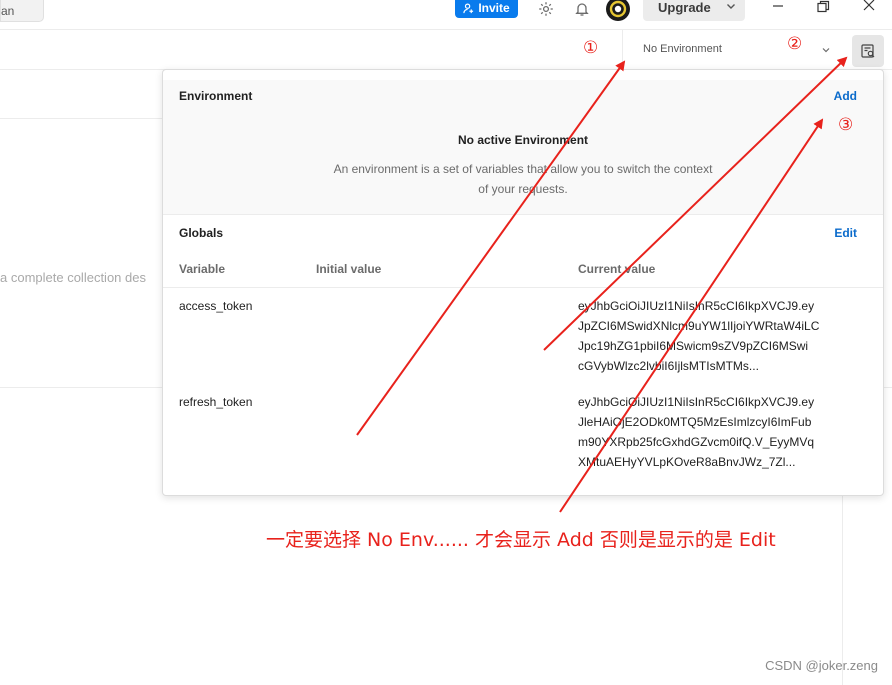 The height and width of the screenshot is (685, 892). Describe the element at coordinates (22, 11) in the screenshot. I see `workspace-tab: an` at that location.